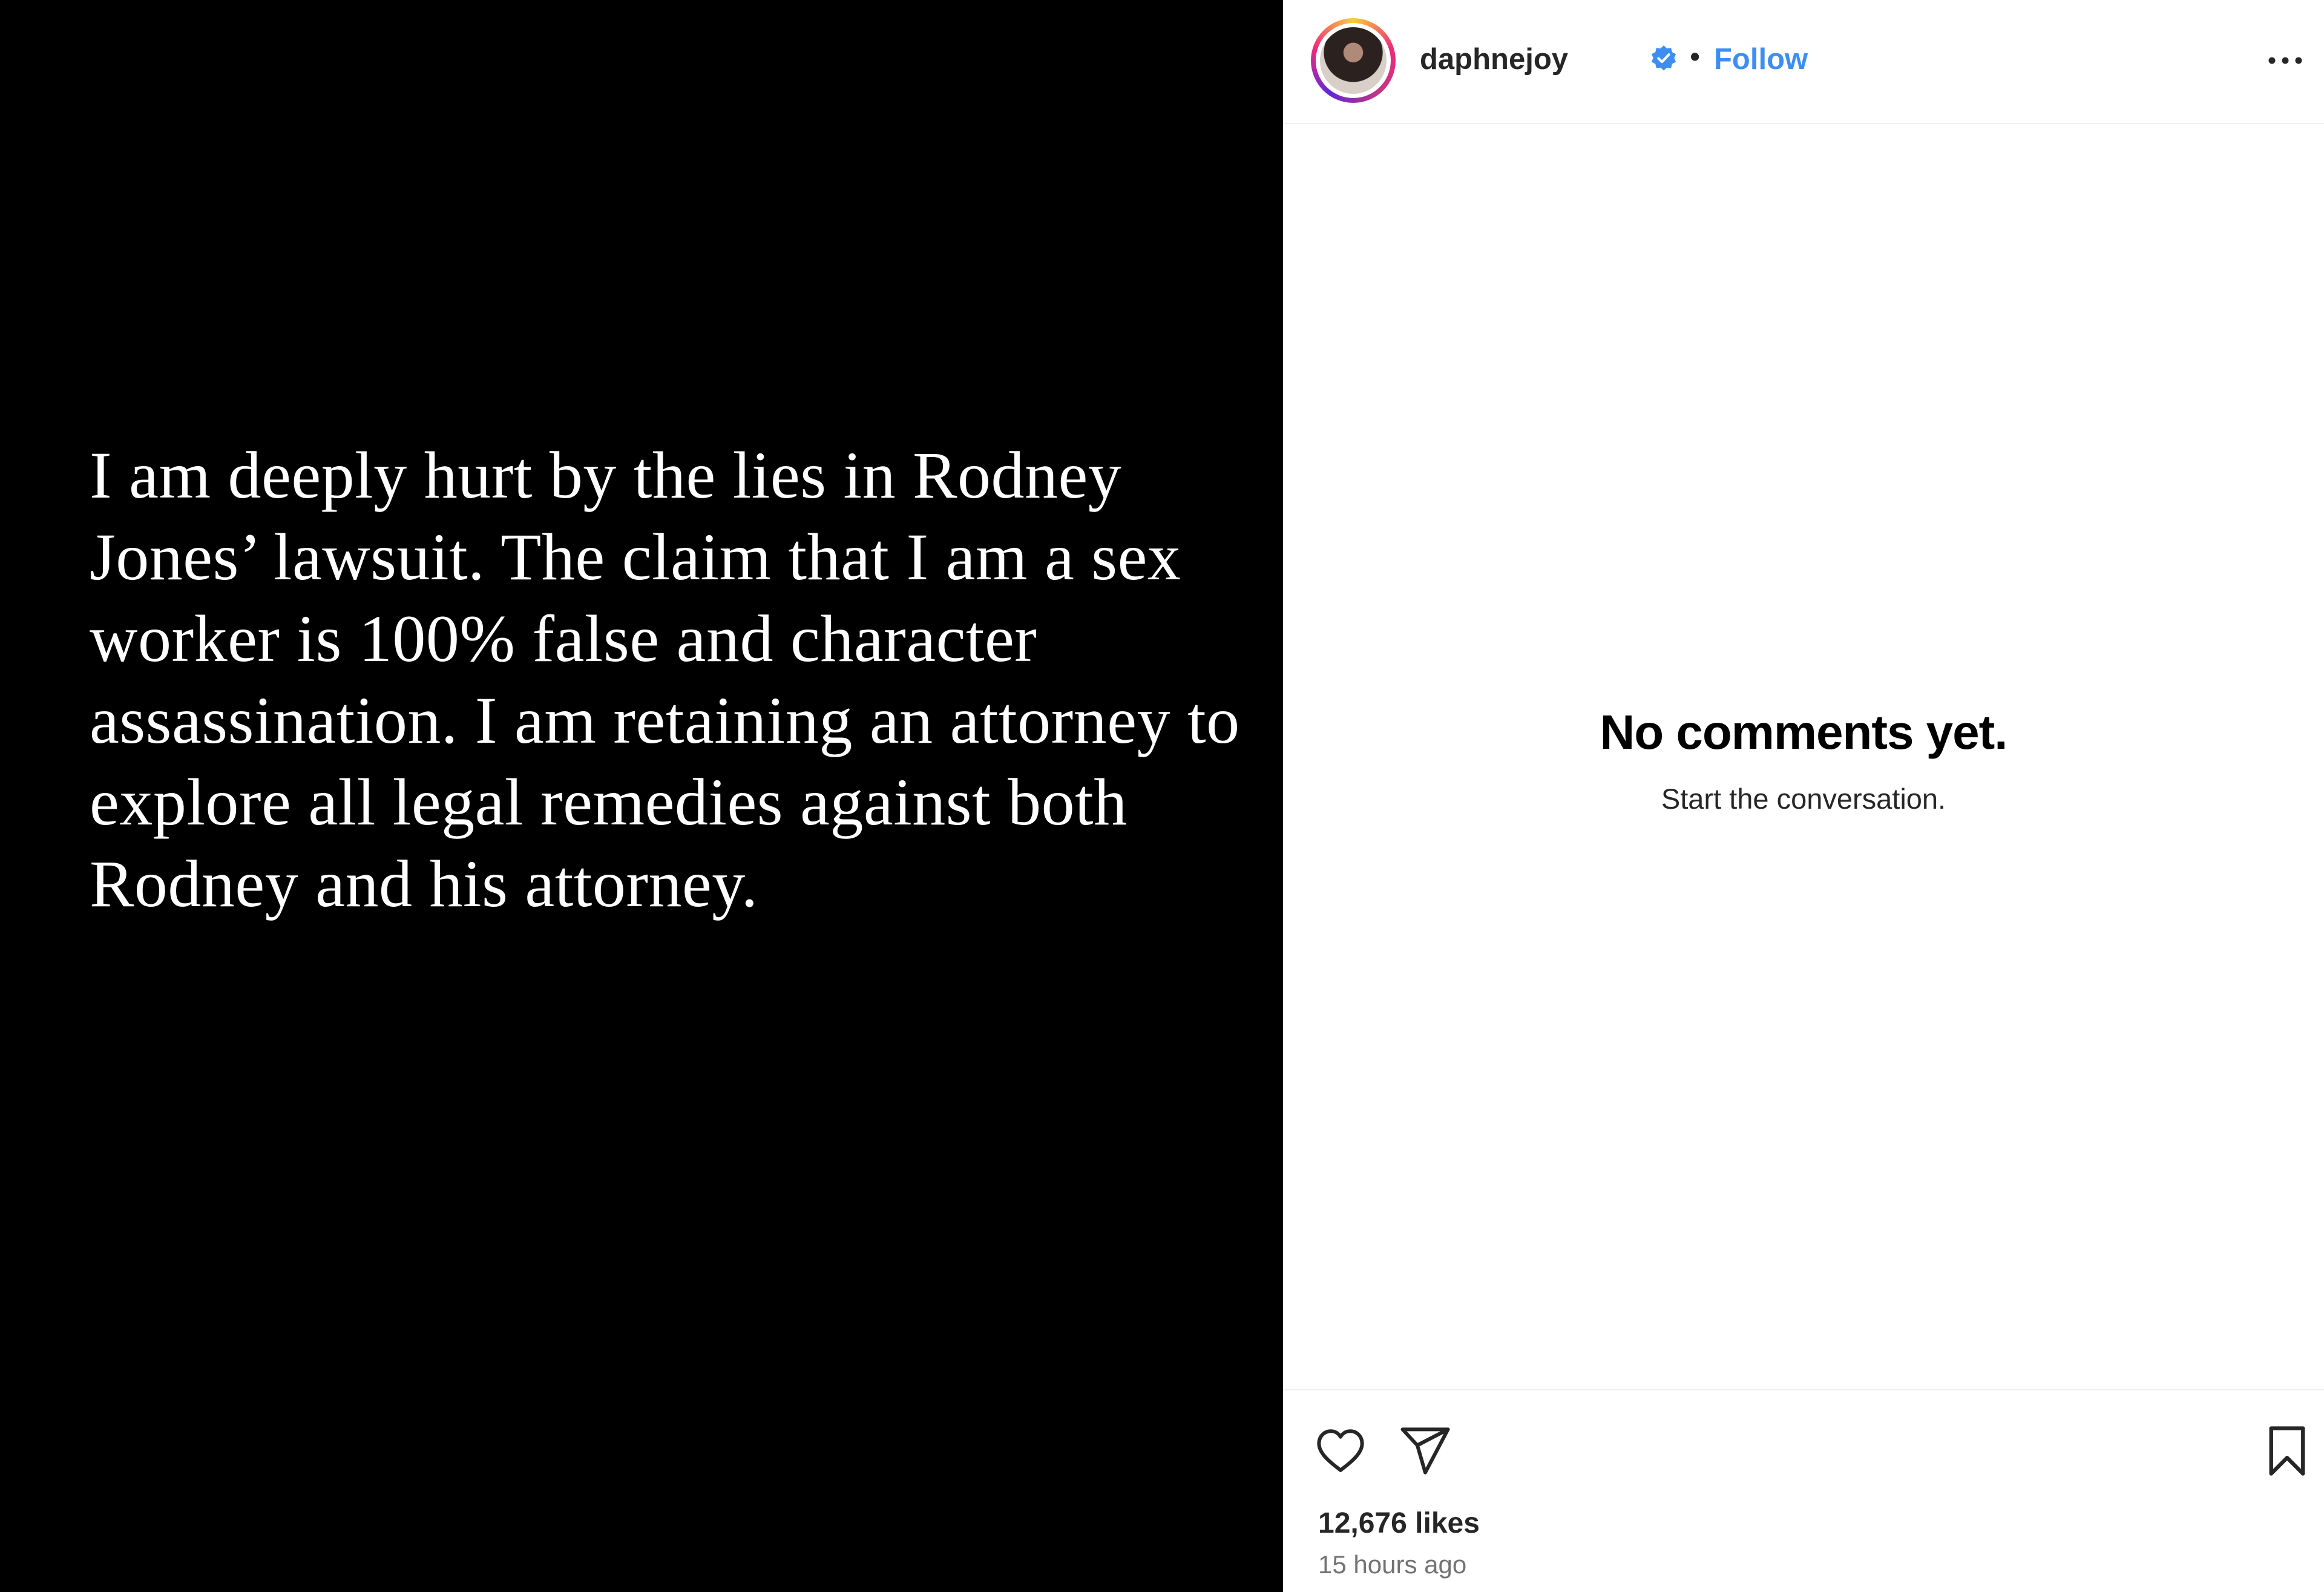  I want to click on avatar, so click(1353, 60).